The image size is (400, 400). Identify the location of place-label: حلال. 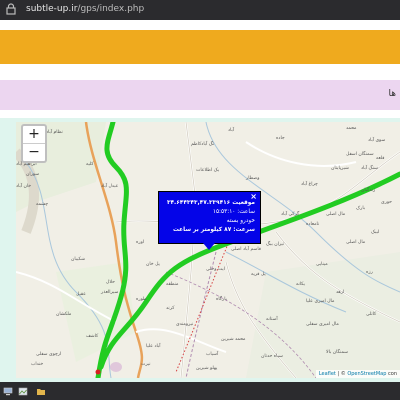
(110, 282).